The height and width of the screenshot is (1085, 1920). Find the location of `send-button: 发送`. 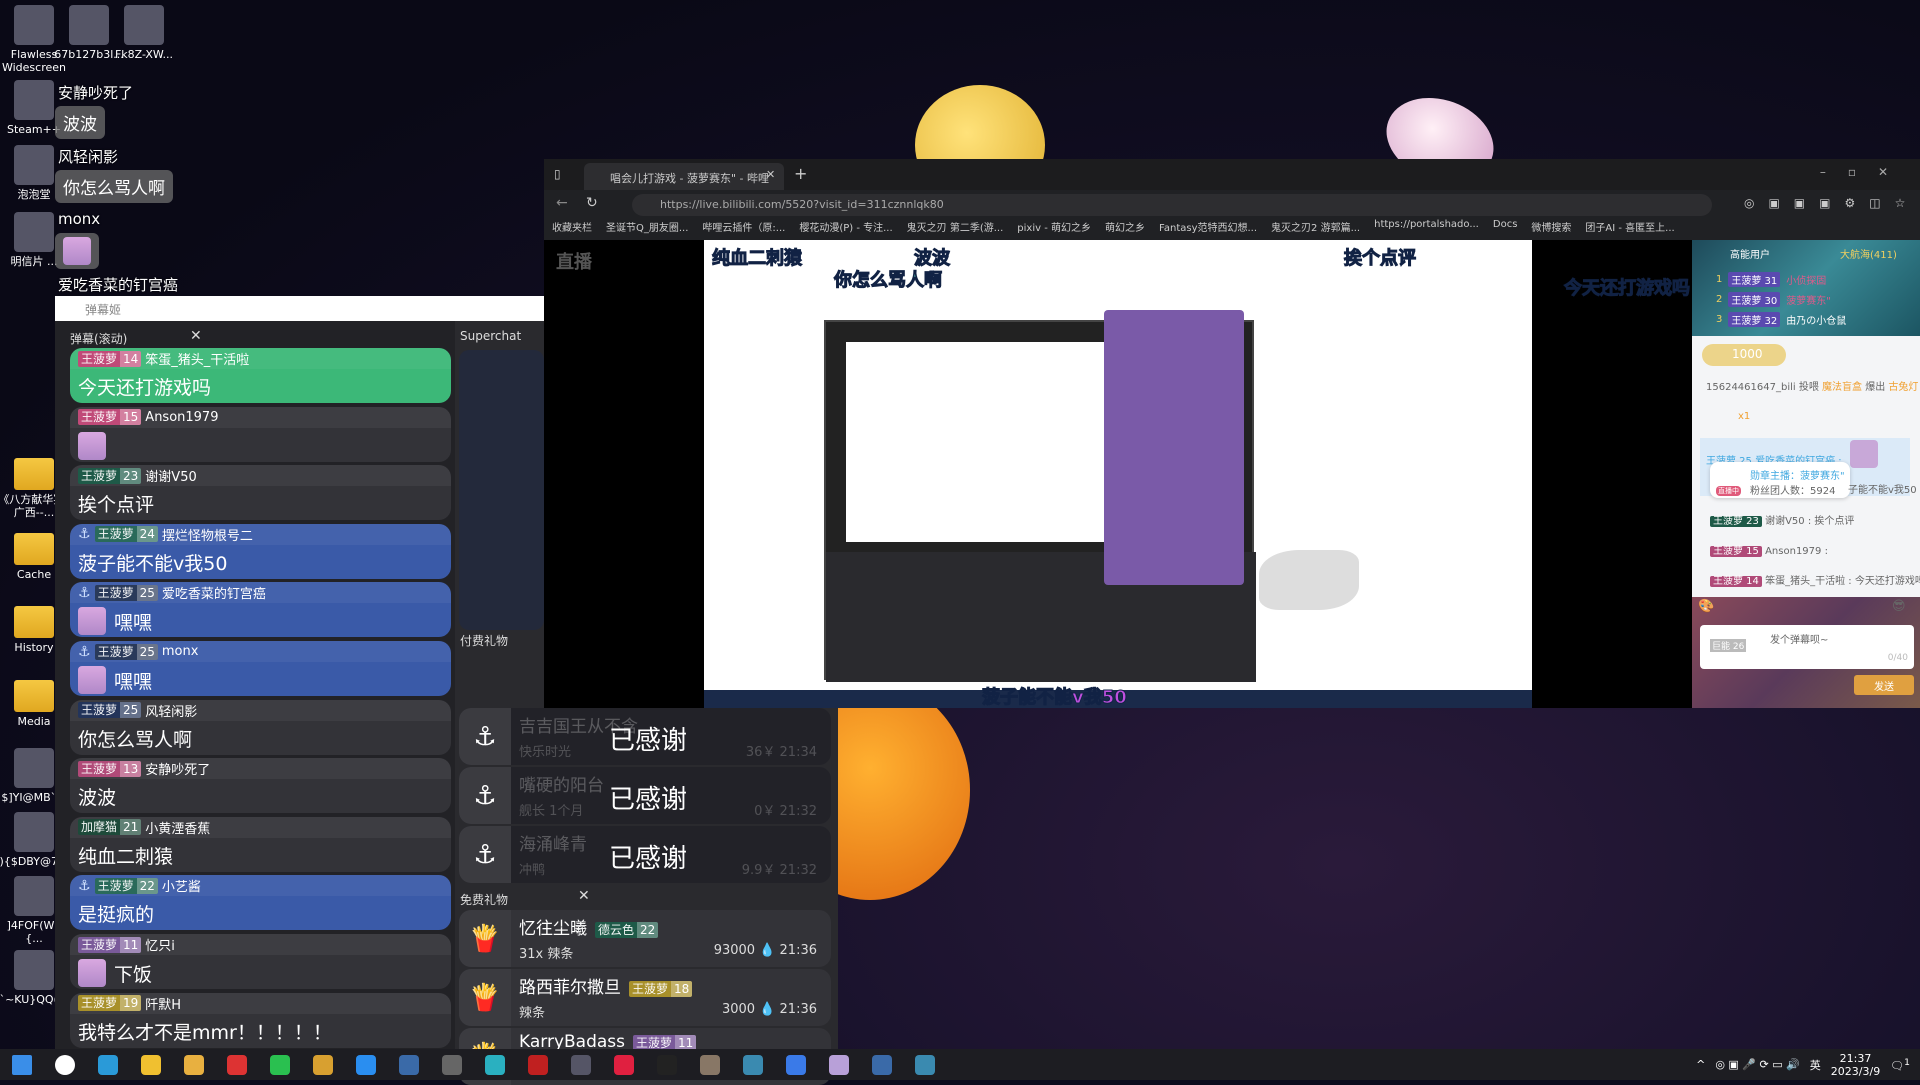

send-button: 发送 is located at coordinates (1884, 685).